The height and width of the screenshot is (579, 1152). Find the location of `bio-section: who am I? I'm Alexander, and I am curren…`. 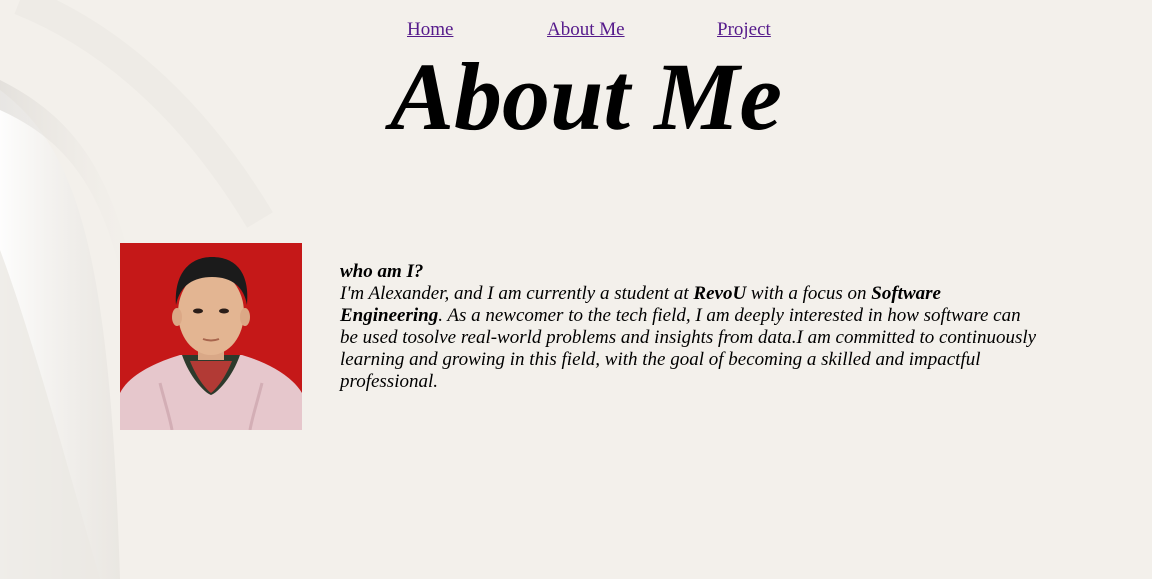

bio-section: who am I? I'm Alexander, and I am curren… is located at coordinates (690, 327).